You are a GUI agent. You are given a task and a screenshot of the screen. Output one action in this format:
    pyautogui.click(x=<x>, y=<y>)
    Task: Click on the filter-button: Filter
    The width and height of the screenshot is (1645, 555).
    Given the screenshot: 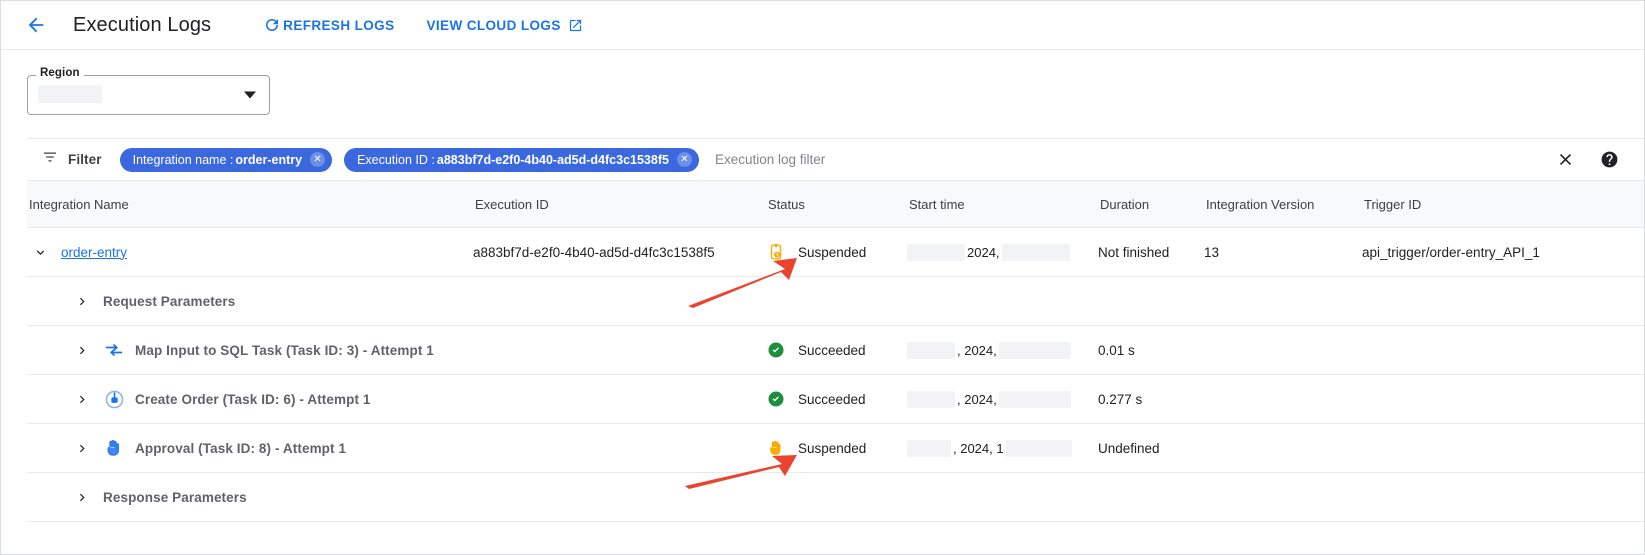 What is the action you would take?
    pyautogui.click(x=71, y=159)
    